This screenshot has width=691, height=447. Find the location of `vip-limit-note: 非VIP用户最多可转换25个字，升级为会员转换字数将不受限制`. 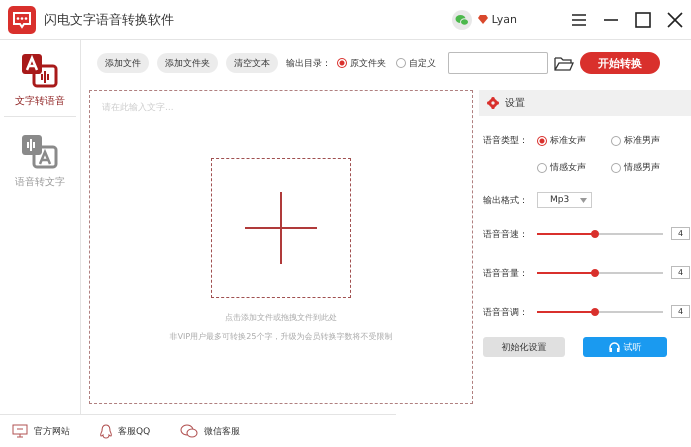

vip-limit-note: 非VIP用户最多可转换25个字，升级为会员转换字数将不受限制 is located at coordinates (281, 336).